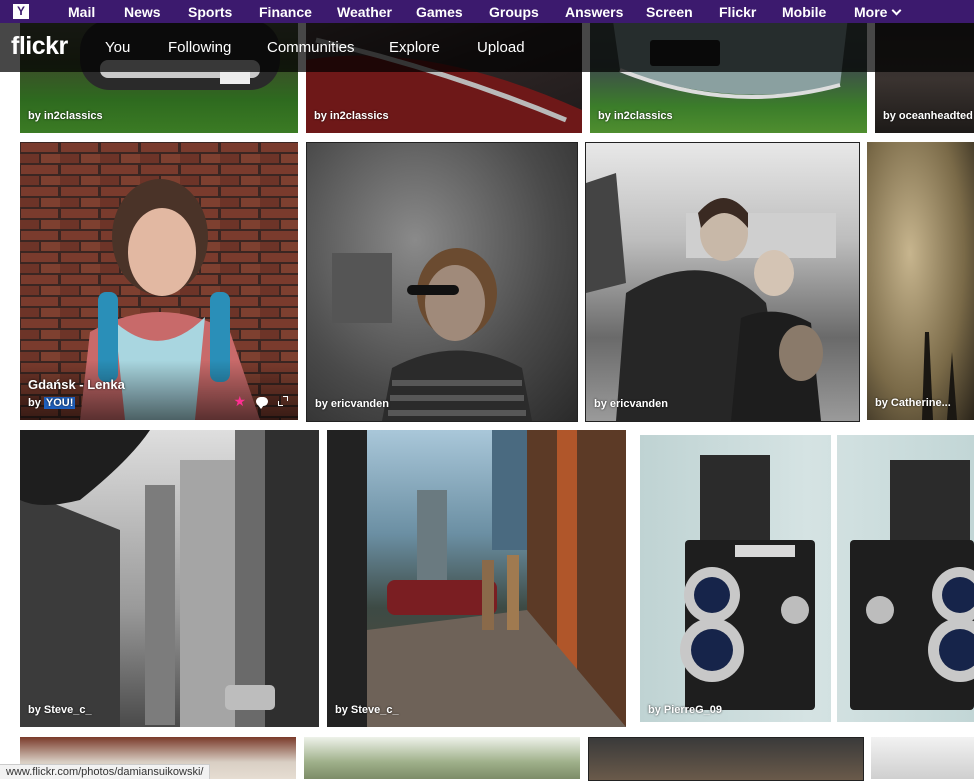 Image resolution: width=974 pixels, height=781 pixels. Describe the element at coordinates (105, 771) in the screenshot. I see `browser-status-url: www.flickr.com/photos/damiansuikowski/` at that location.